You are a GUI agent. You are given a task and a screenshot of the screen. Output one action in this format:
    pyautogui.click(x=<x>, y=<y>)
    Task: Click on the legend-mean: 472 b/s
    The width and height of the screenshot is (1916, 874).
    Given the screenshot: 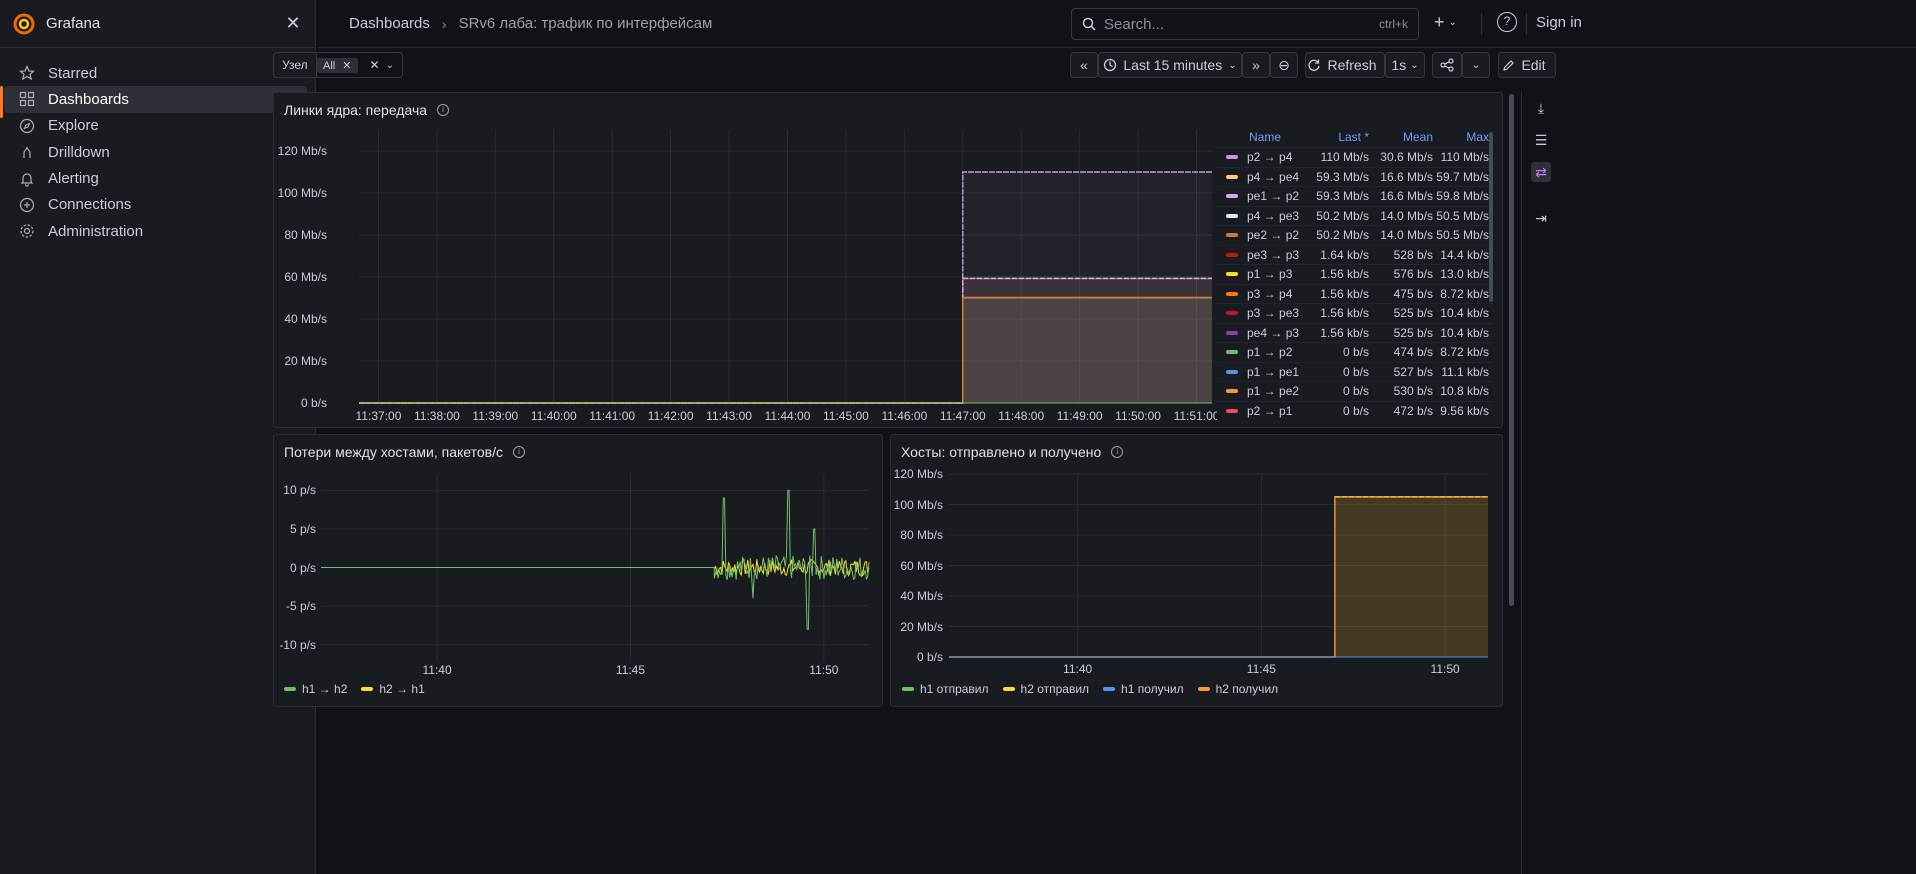 What is the action you would take?
    pyautogui.click(x=1413, y=410)
    